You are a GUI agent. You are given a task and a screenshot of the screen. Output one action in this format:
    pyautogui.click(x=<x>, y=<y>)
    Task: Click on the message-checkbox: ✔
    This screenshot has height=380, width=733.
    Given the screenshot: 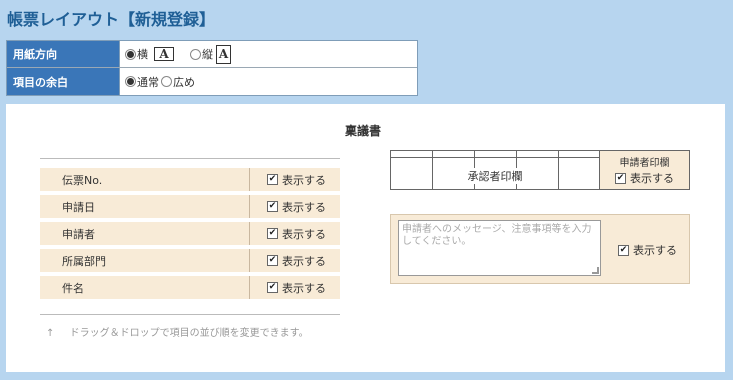 What is the action you would take?
    pyautogui.click(x=623, y=250)
    